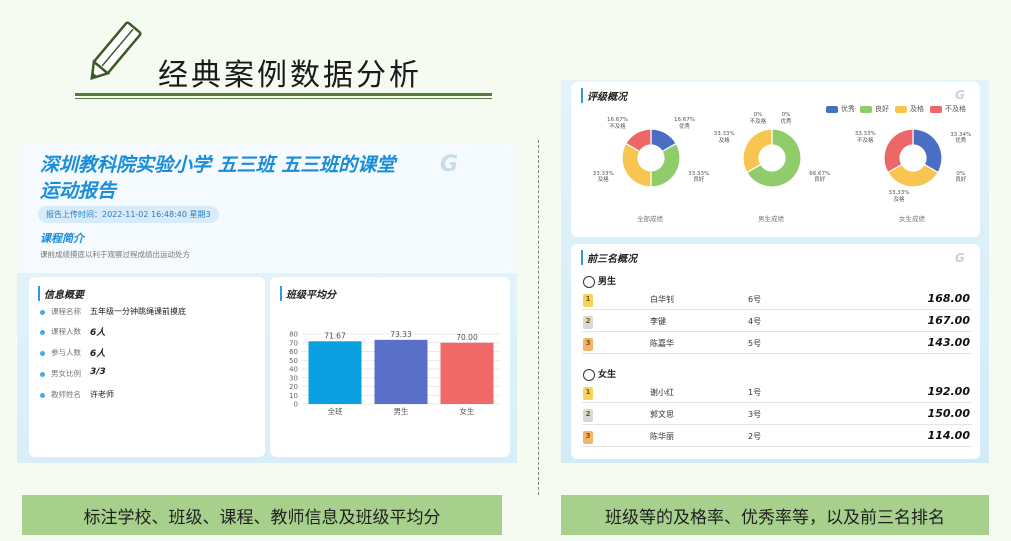 The width and height of the screenshot is (1011, 541). I want to click on y-tick-label: 80, so click(293, 335).